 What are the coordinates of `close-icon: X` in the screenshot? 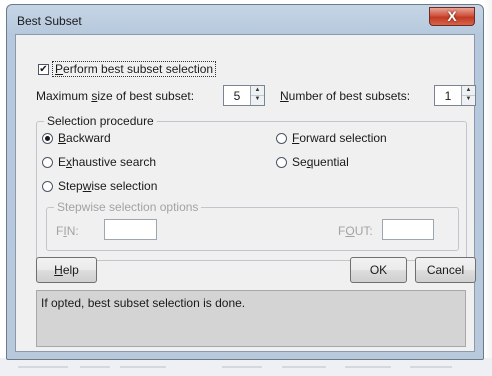 It's located at (452, 16).